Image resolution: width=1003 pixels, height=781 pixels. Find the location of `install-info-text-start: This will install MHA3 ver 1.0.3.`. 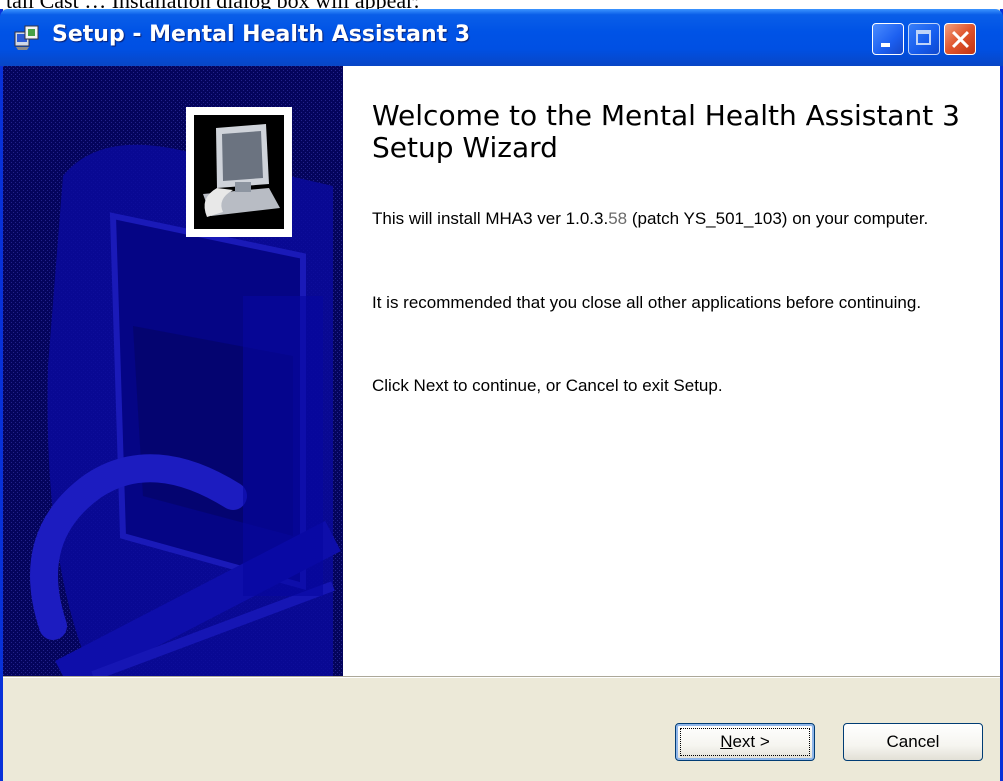

install-info-text-start: This will install MHA3 ver 1.0.3. is located at coordinates (490, 218).